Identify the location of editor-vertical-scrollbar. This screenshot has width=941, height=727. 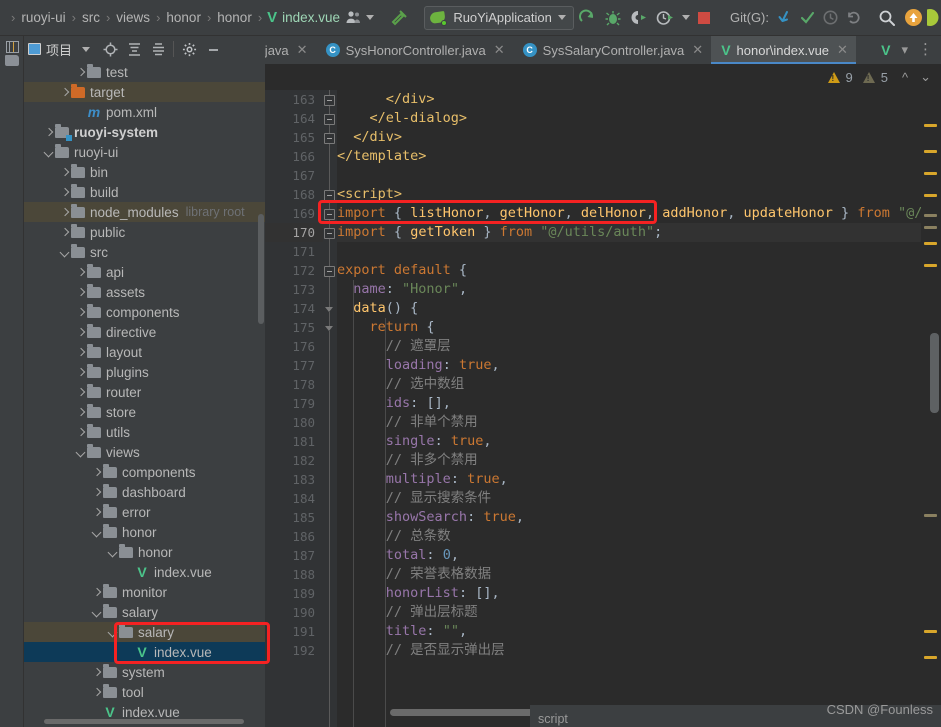
(934, 373).